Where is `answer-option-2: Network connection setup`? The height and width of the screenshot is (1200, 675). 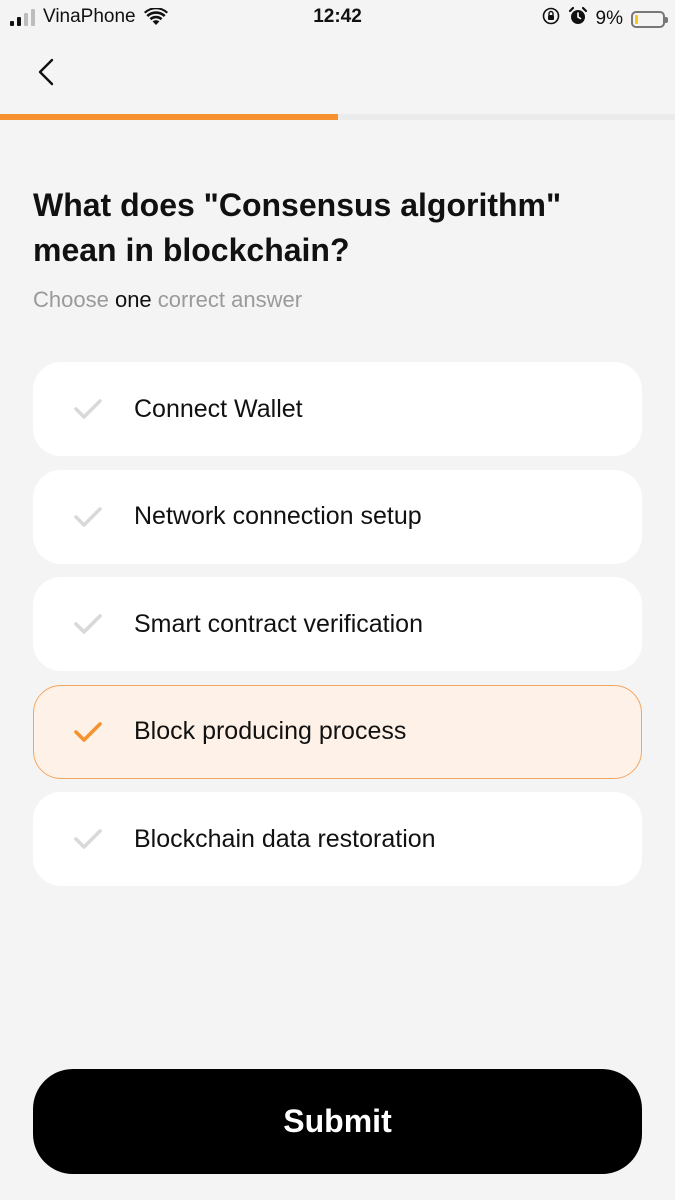 answer-option-2: Network connection setup is located at coordinates (337, 516).